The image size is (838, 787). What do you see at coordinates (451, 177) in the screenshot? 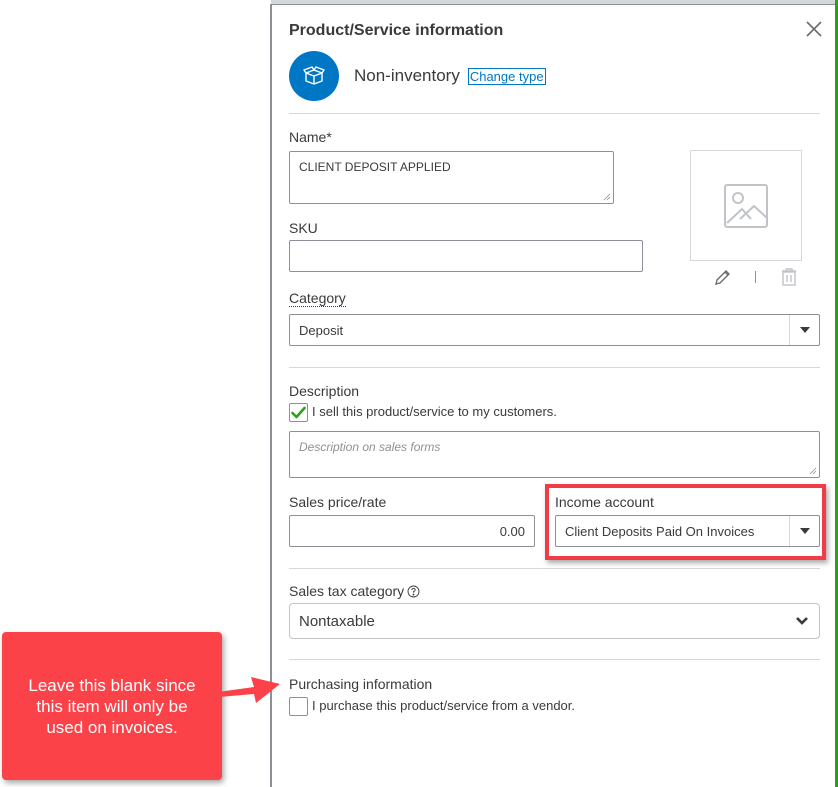
I see `name-input: CLIENT DEPOSIT APPLIED` at bounding box center [451, 177].